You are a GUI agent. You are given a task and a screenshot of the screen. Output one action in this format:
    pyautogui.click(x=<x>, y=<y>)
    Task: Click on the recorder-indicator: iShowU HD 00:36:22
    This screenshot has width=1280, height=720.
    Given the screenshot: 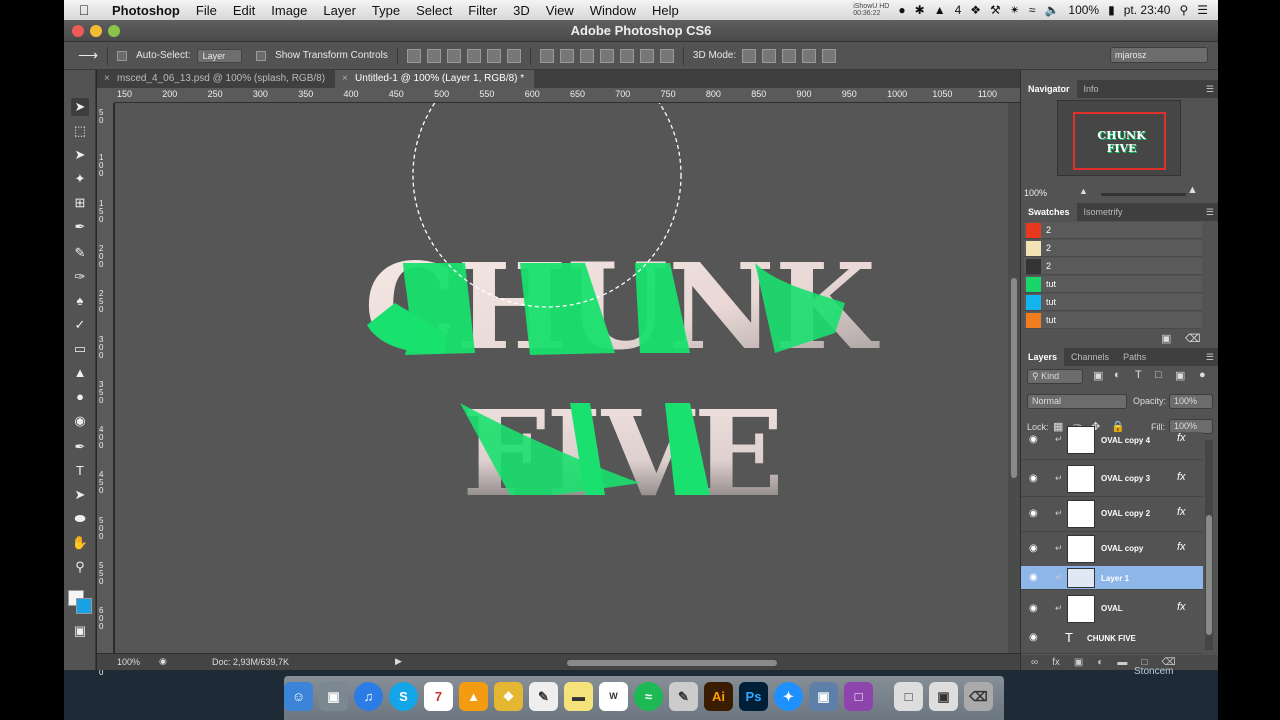 What is the action you would take?
    pyautogui.click(x=871, y=10)
    